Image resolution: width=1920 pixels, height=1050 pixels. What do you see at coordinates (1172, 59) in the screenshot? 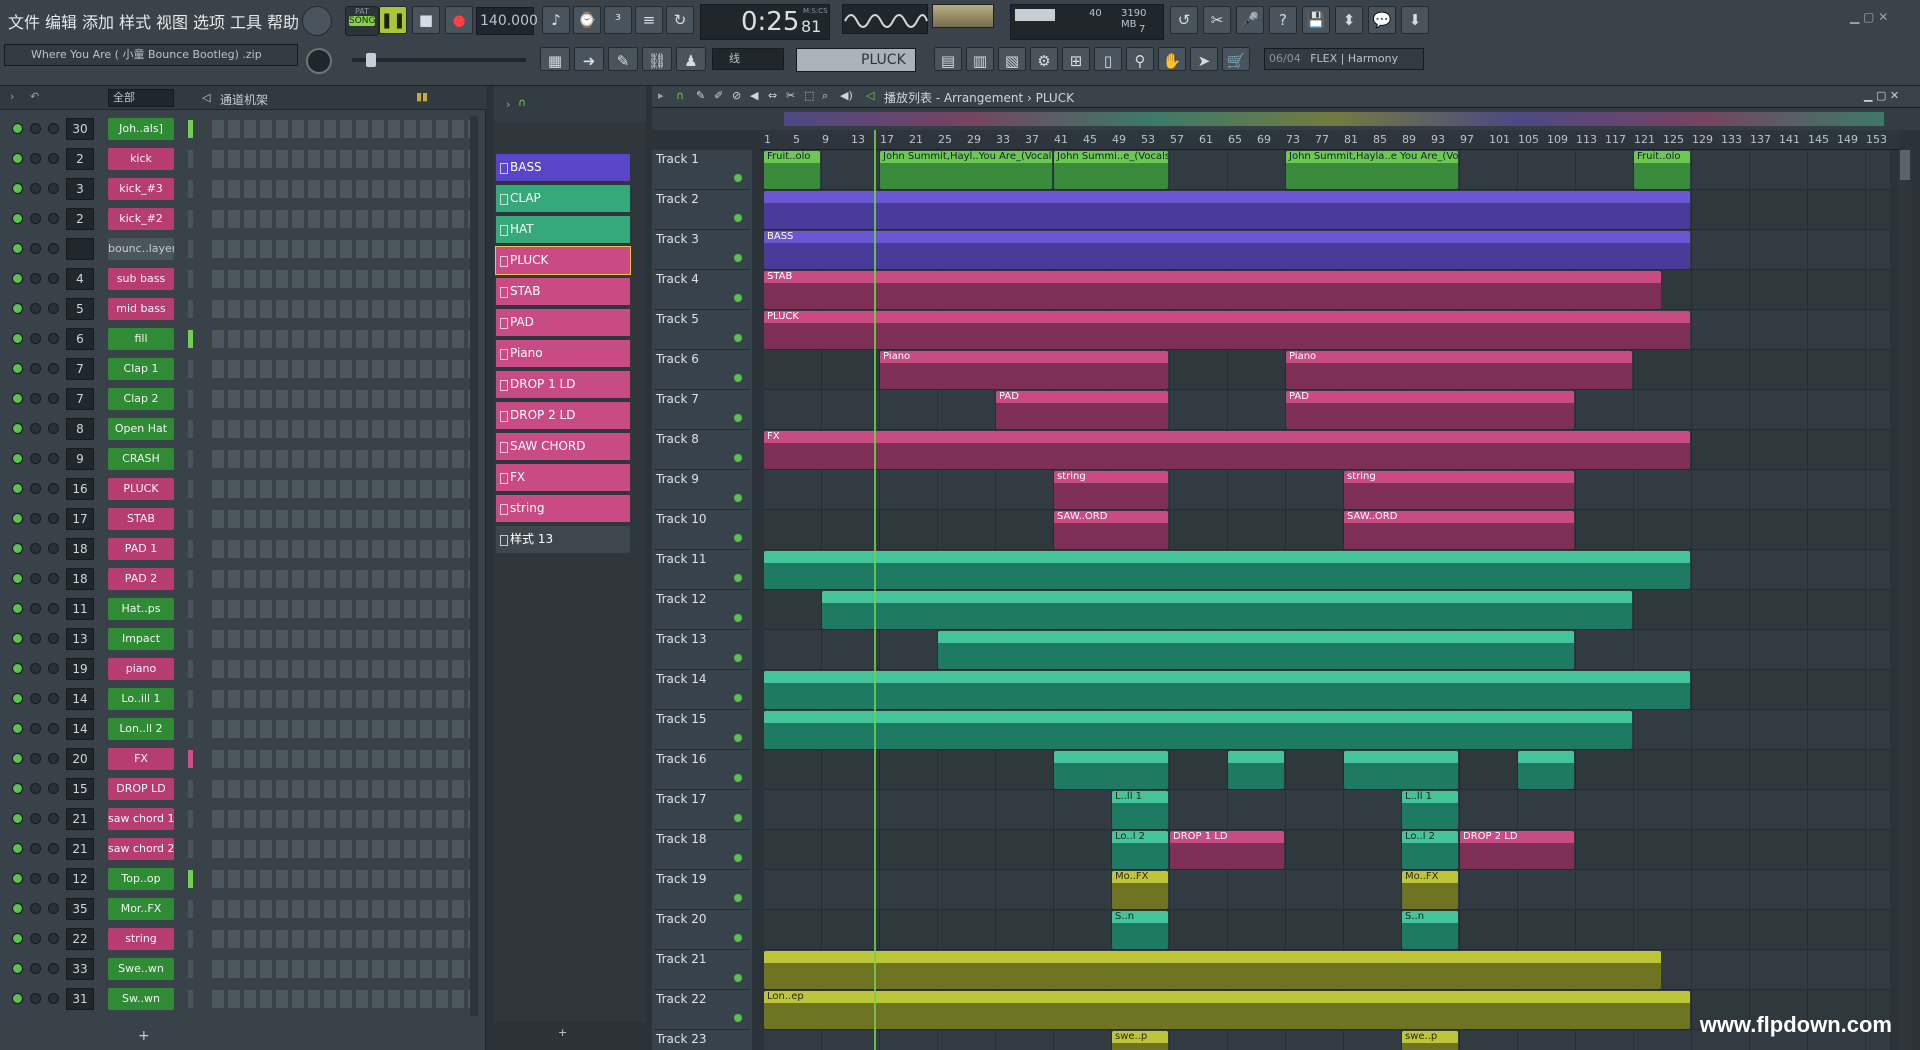
I see `touch-keyboard-icon: ✋` at bounding box center [1172, 59].